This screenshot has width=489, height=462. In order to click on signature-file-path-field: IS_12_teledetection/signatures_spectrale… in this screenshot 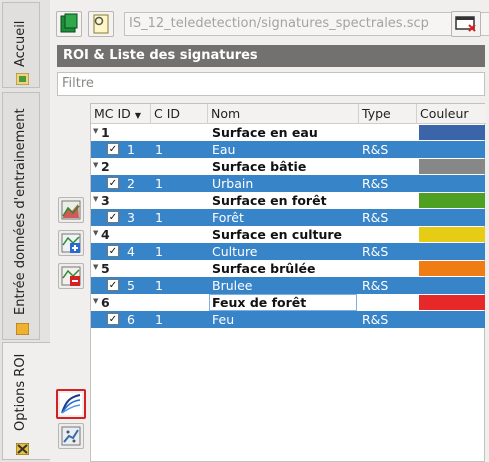, I will do `click(306, 24)`.